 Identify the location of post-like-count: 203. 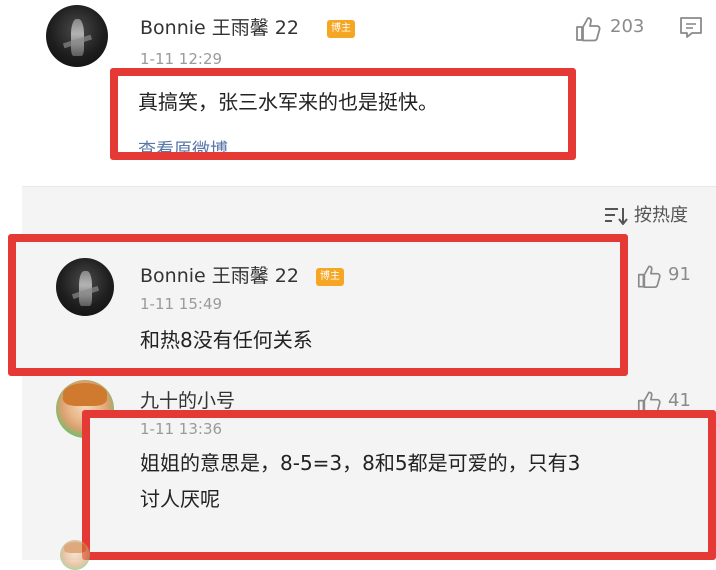
(627, 26).